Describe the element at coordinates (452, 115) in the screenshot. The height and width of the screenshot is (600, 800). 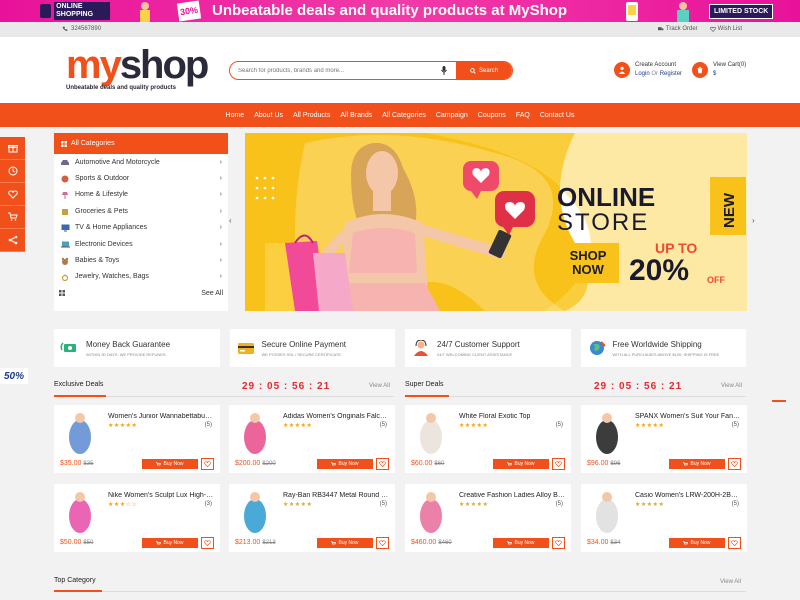
I see `nav-campaign: Campaign` at that location.